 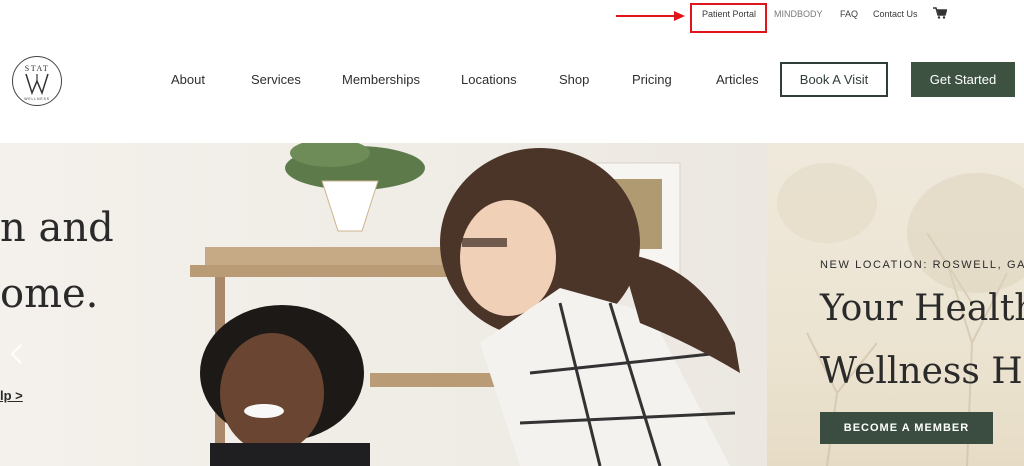 I want to click on nav-shop: Shop, so click(x=574, y=79).